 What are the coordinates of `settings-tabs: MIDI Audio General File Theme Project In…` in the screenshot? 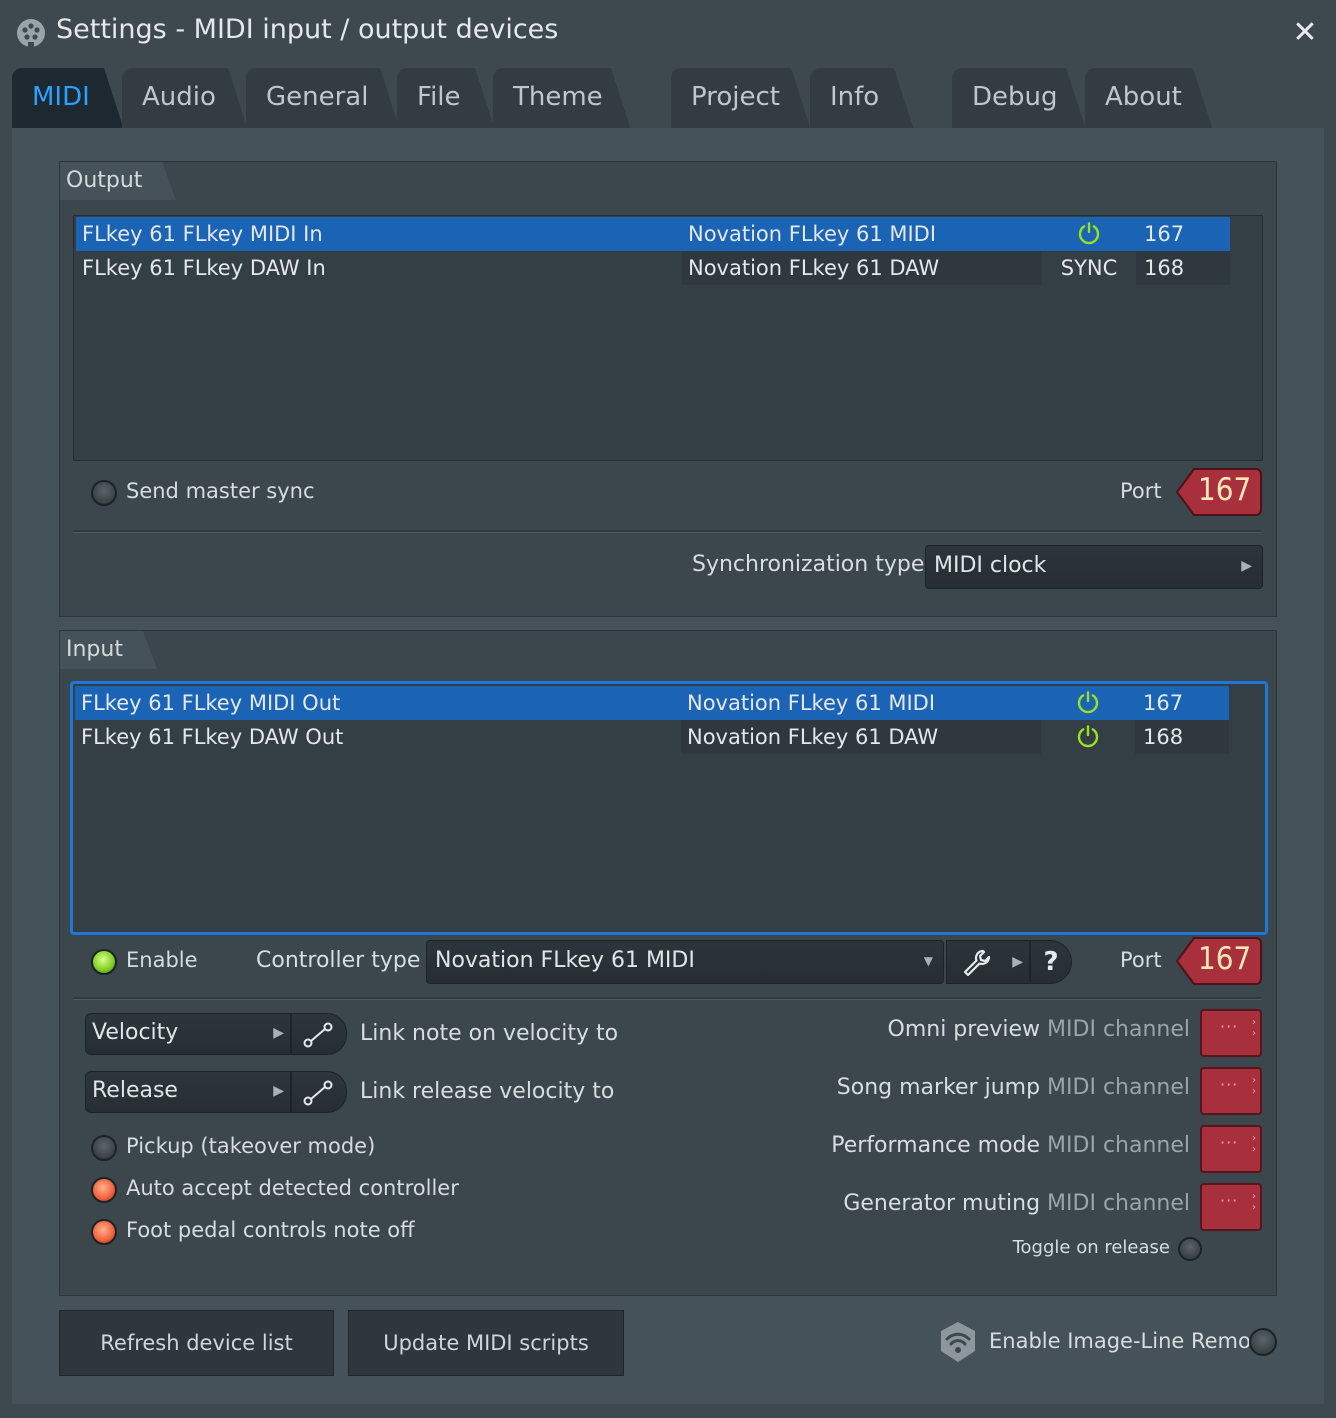 It's located at (668, 97).